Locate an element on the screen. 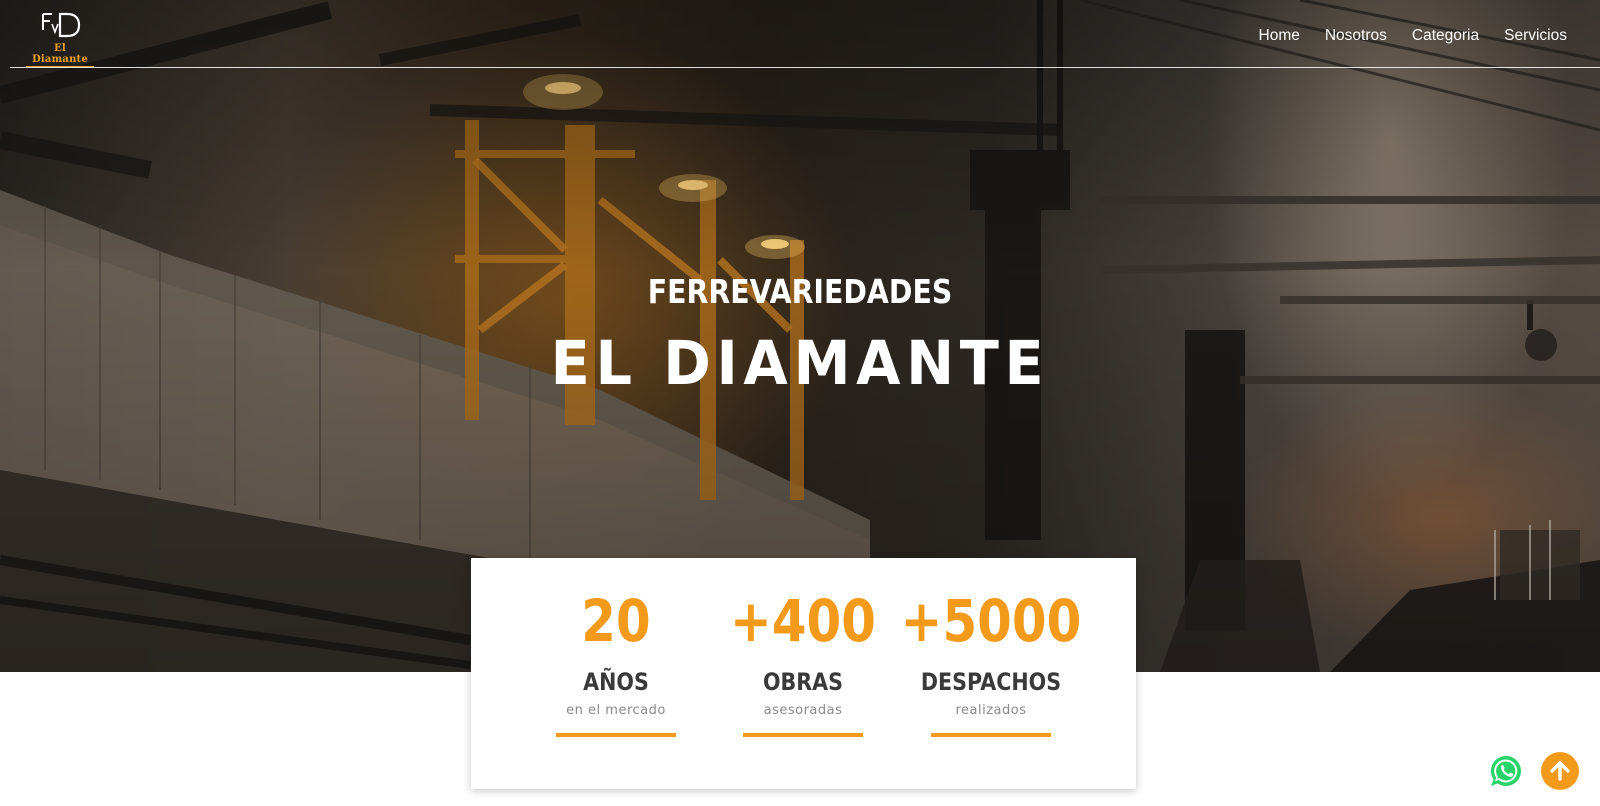 The height and width of the screenshot is (806, 1600). brand-logo: El Diamante is located at coordinates (61, 39).